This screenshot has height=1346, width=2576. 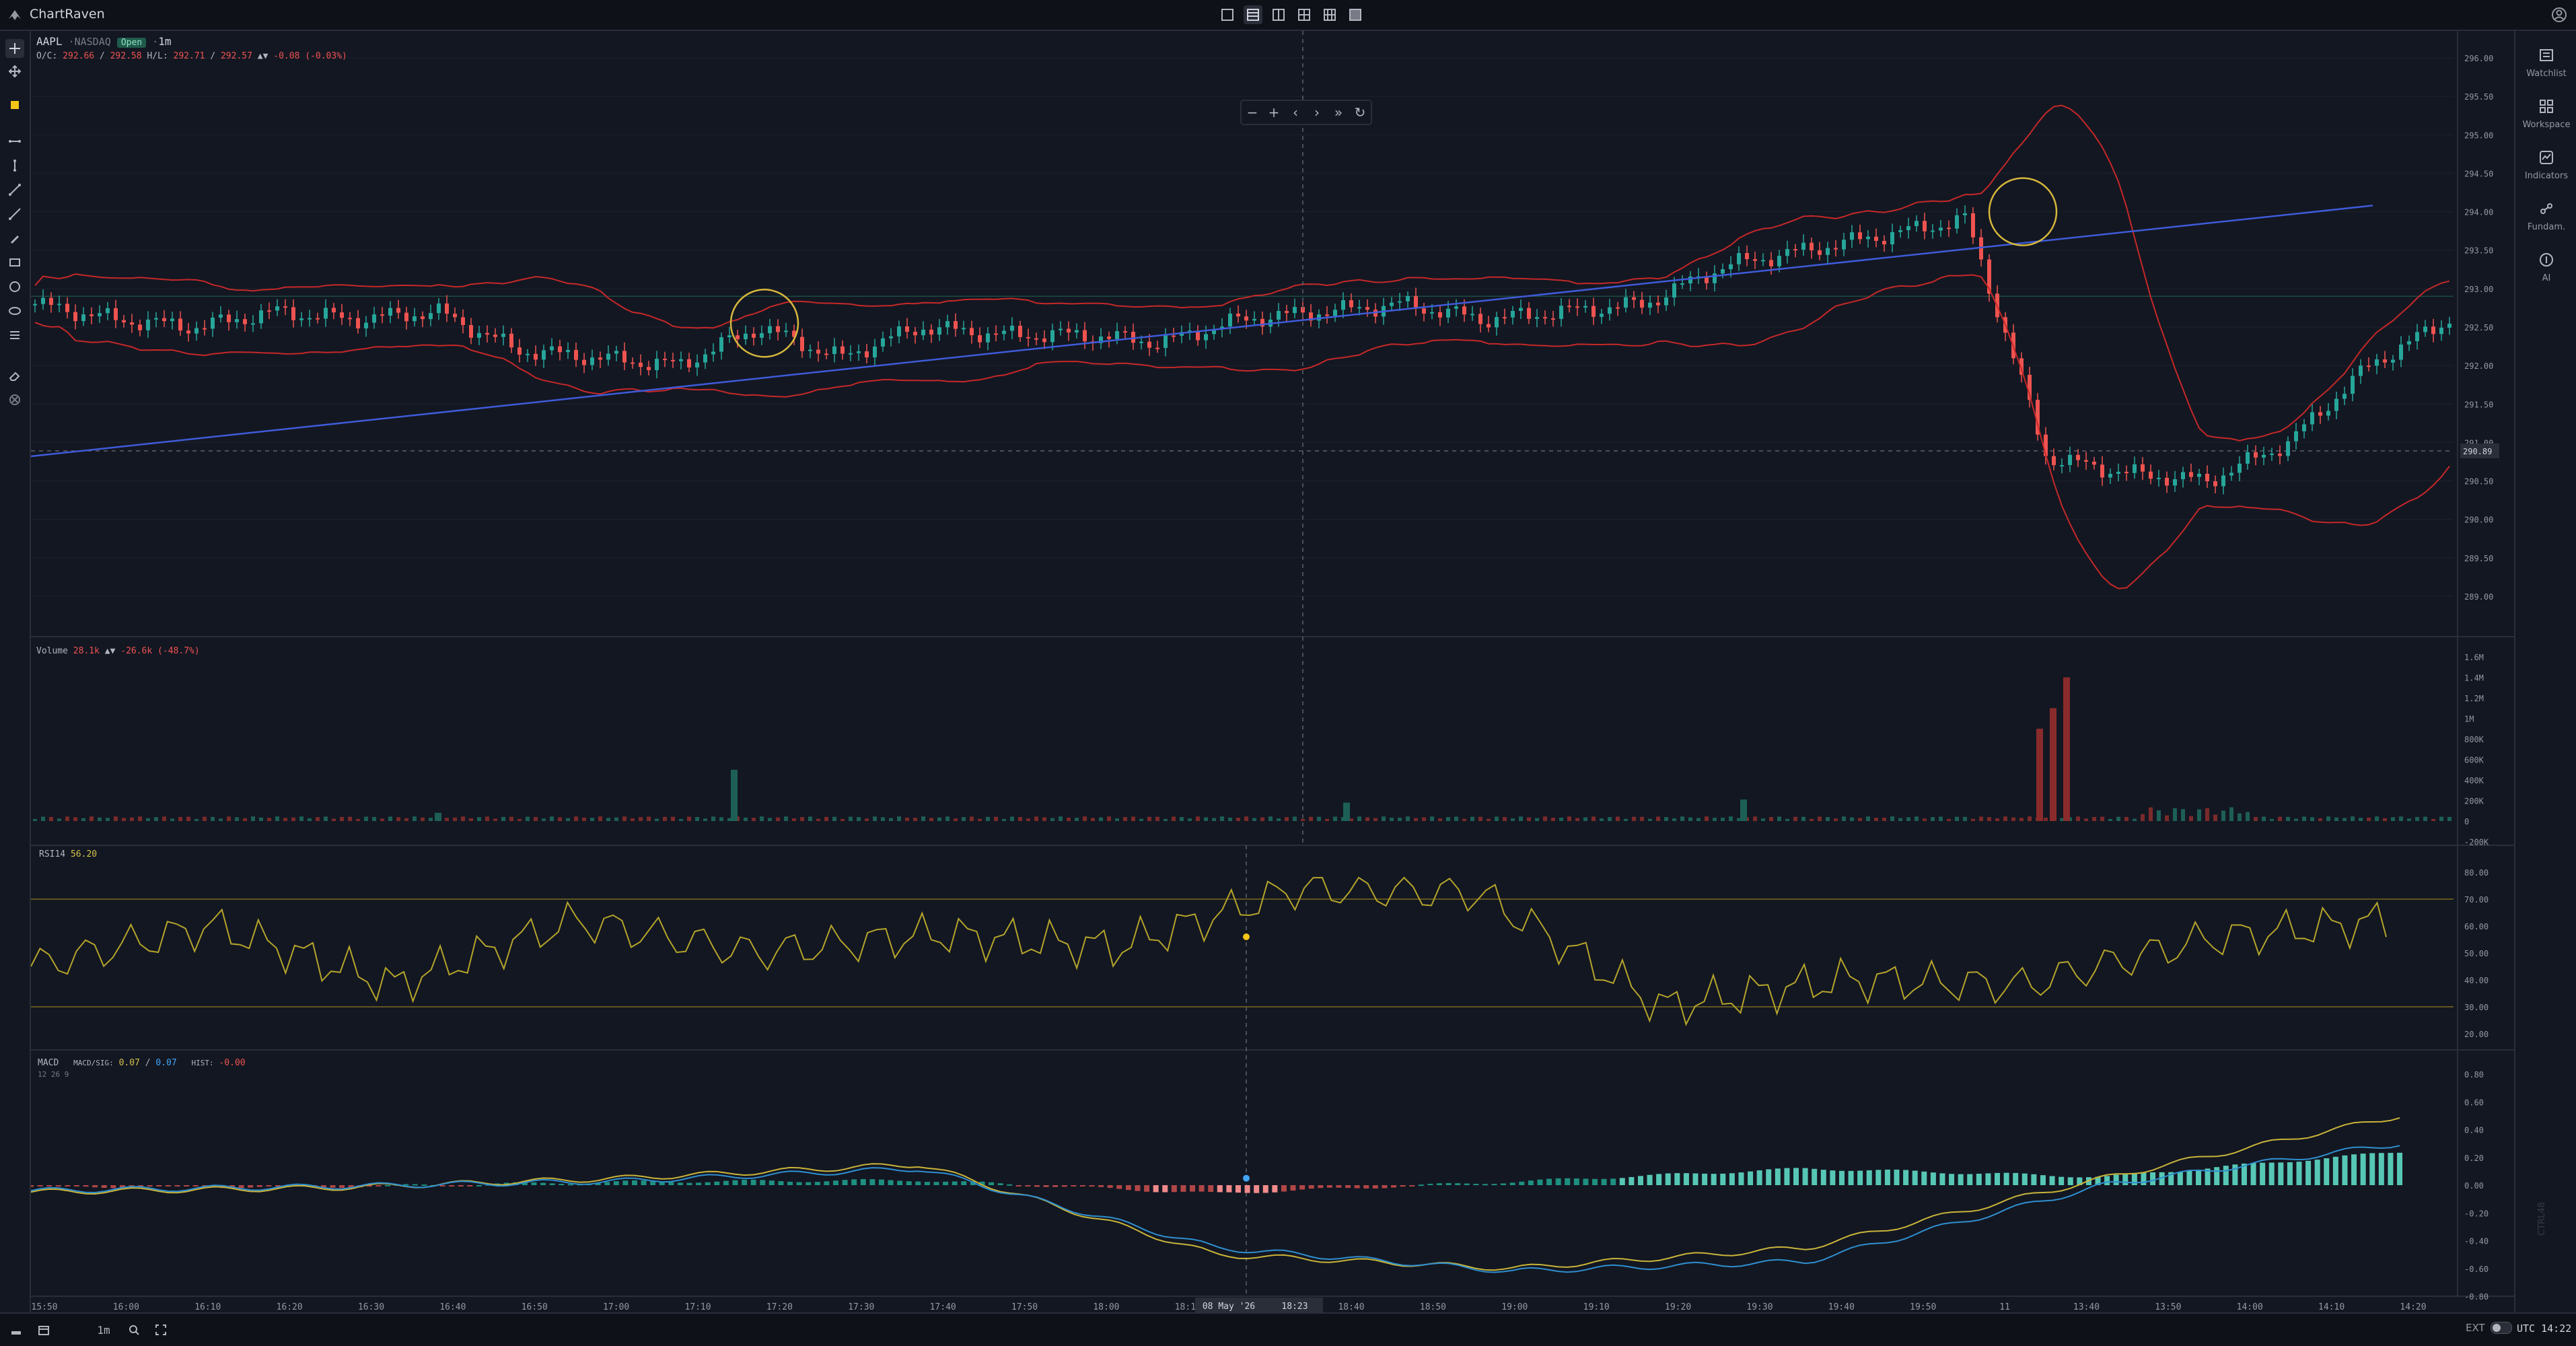 I want to click on brush-tool, so click(x=14, y=239).